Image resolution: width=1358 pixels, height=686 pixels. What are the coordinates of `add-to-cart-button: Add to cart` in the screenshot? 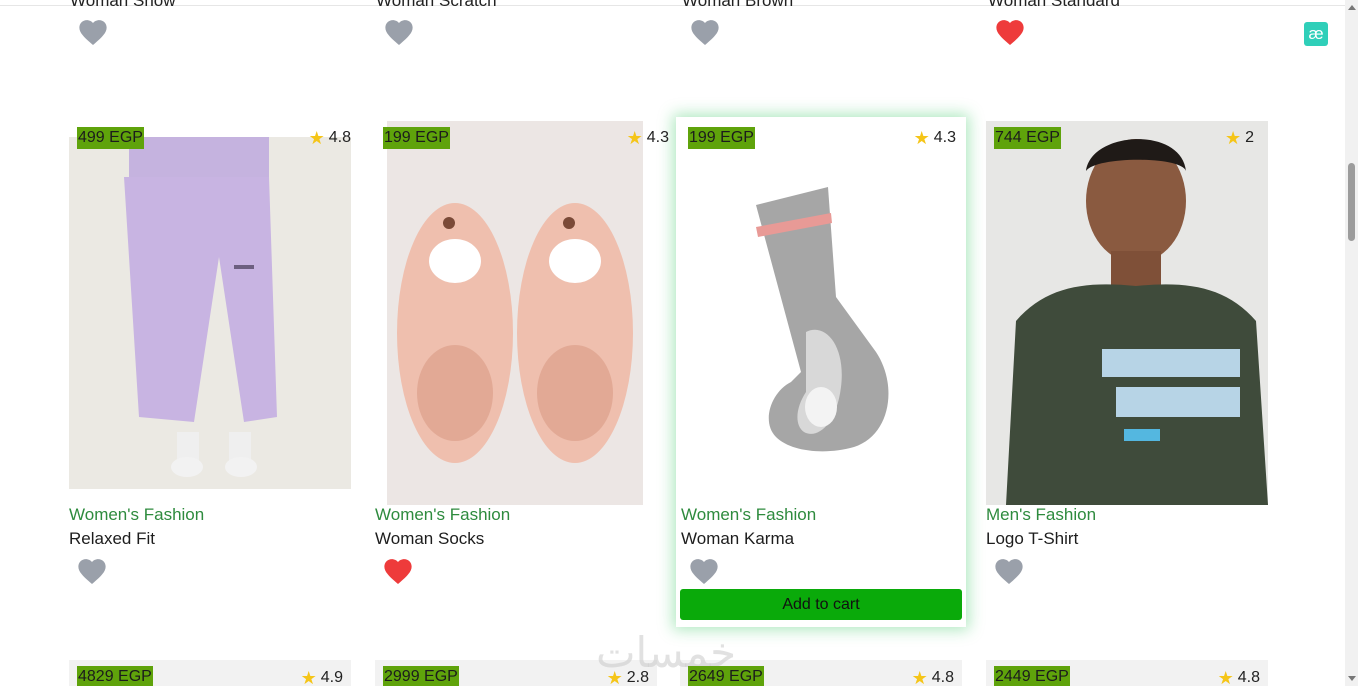 It's located at (821, 604).